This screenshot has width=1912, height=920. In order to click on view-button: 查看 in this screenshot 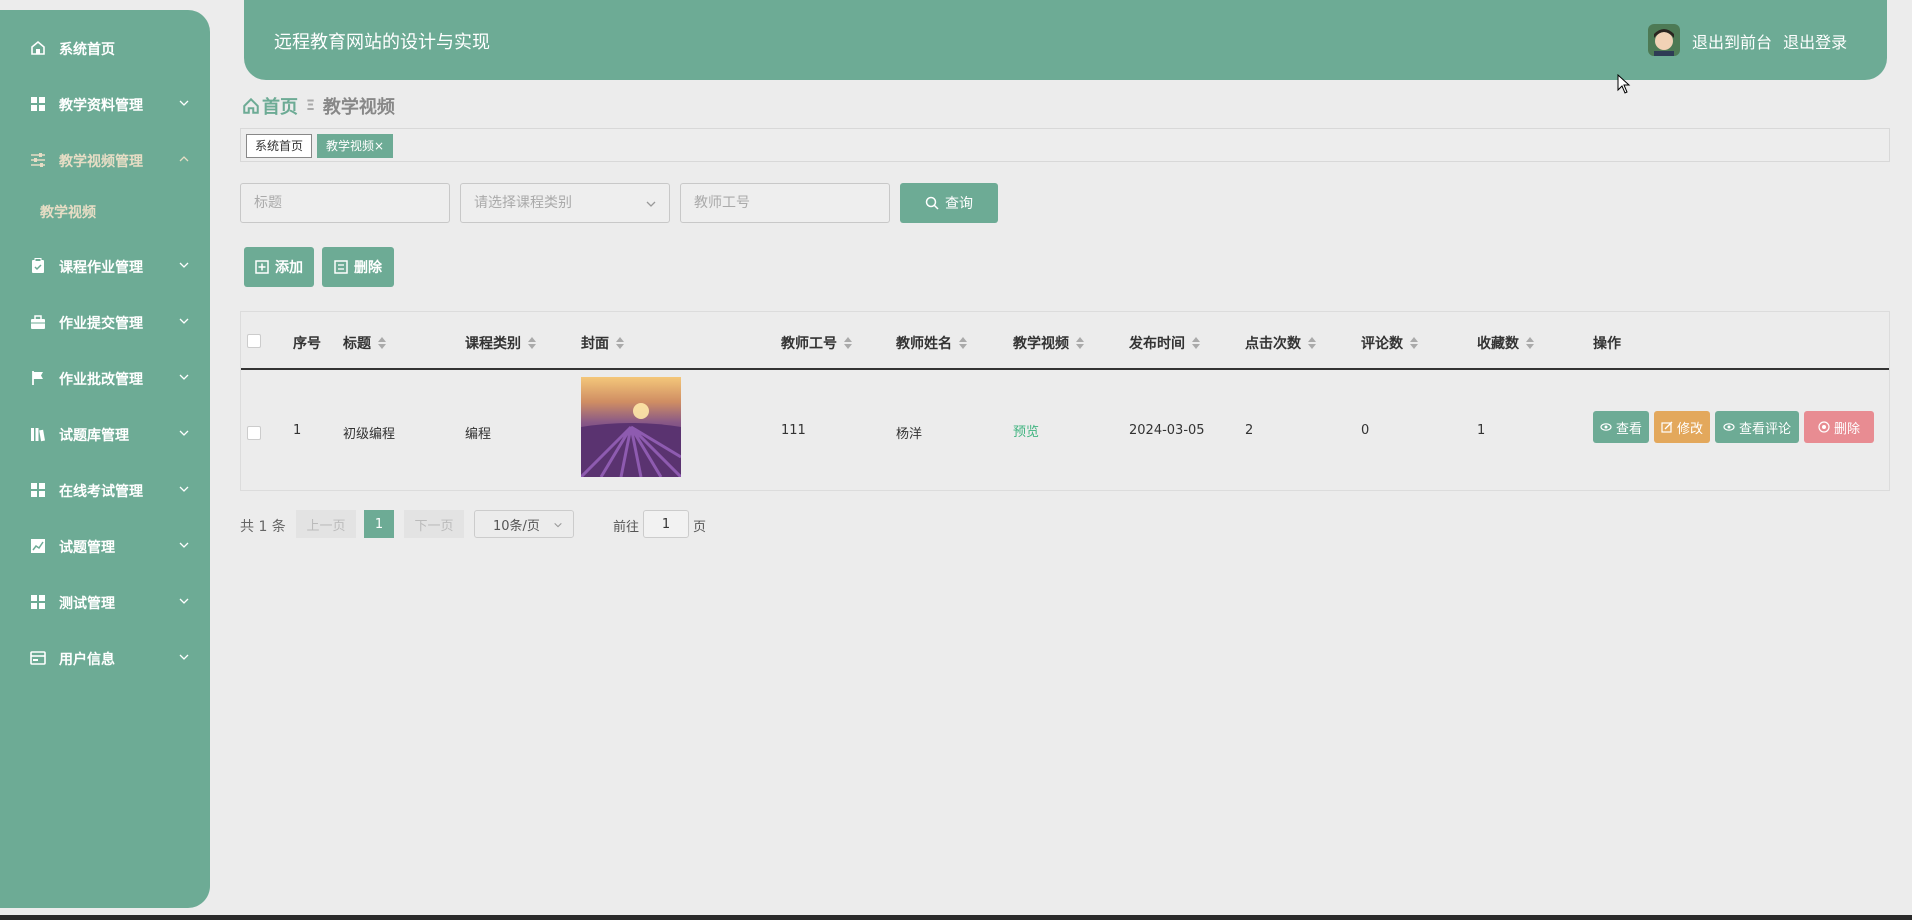, I will do `click(1621, 427)`.